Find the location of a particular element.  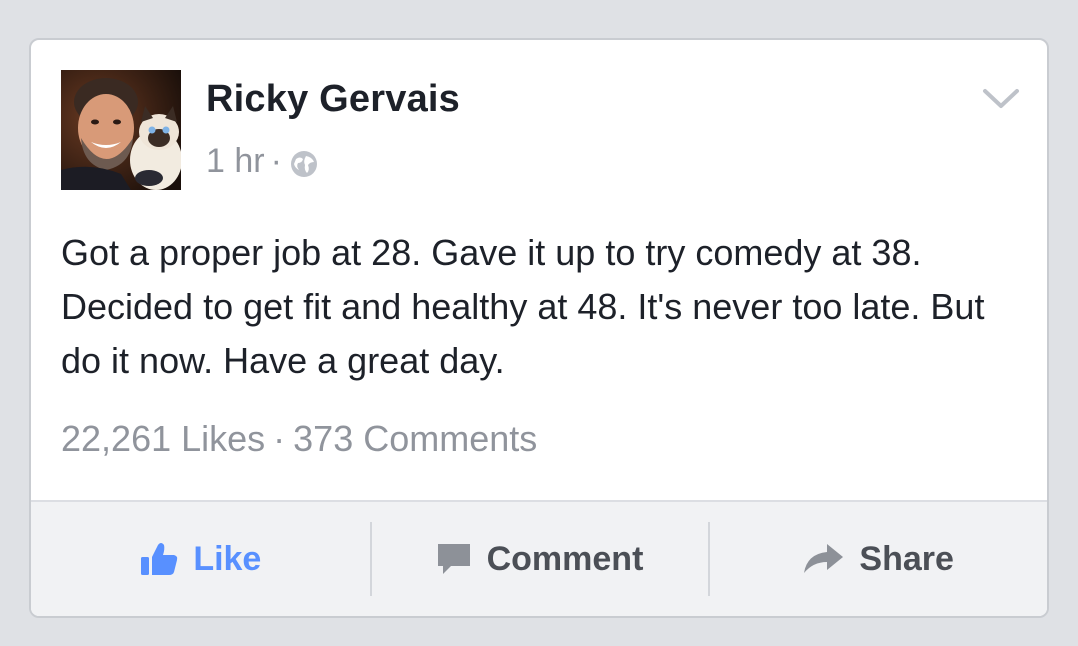

comment-label: Comment is located at coordinates (565, 558).